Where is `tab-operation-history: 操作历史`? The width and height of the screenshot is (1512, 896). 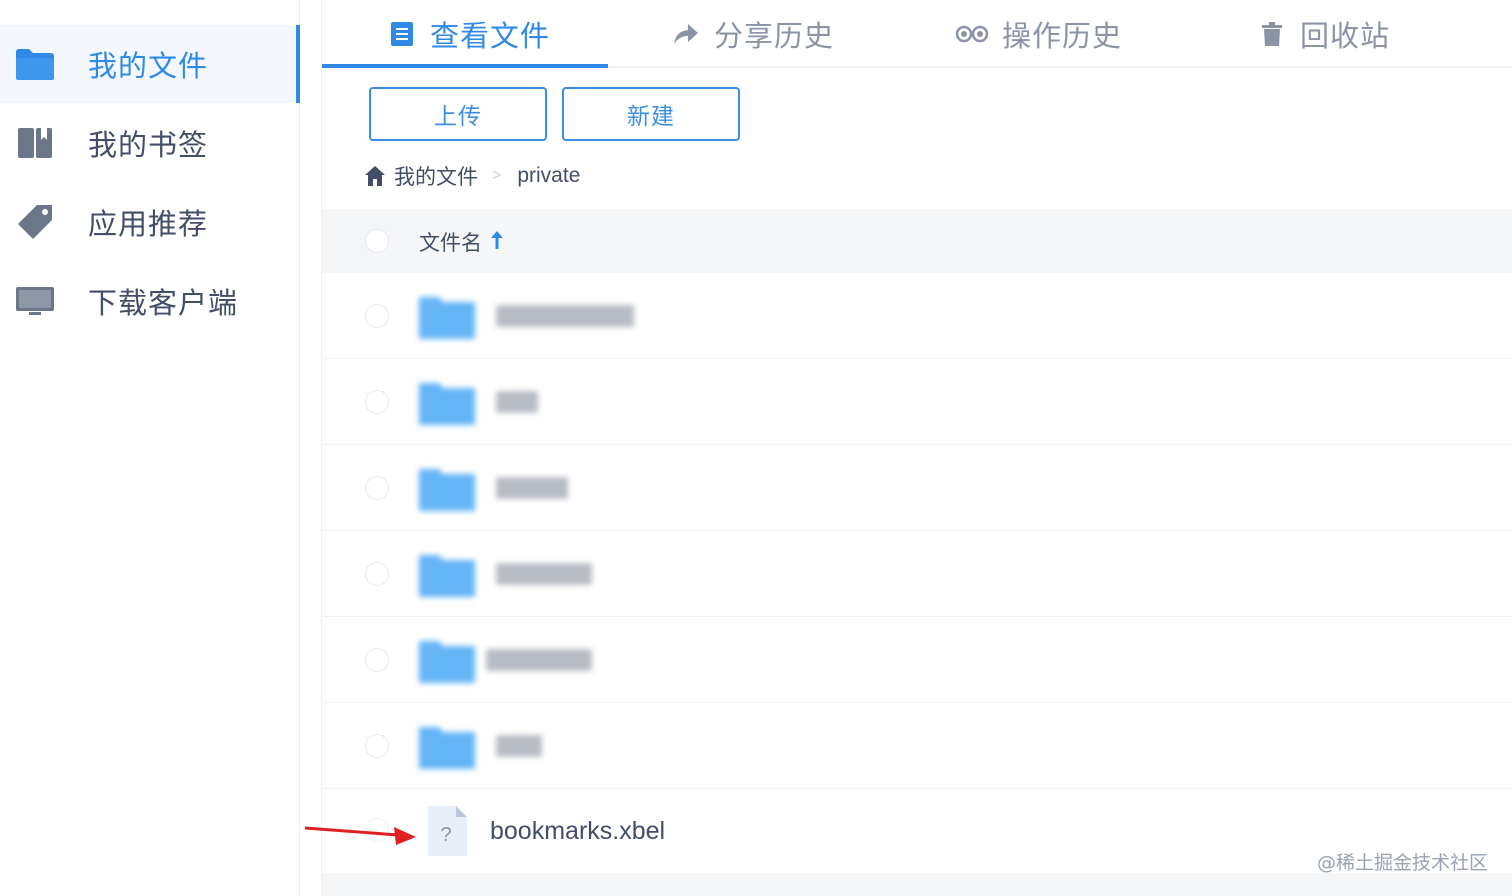 tab-operation-history: 操作历史 is located at coordinates (1039, 34).